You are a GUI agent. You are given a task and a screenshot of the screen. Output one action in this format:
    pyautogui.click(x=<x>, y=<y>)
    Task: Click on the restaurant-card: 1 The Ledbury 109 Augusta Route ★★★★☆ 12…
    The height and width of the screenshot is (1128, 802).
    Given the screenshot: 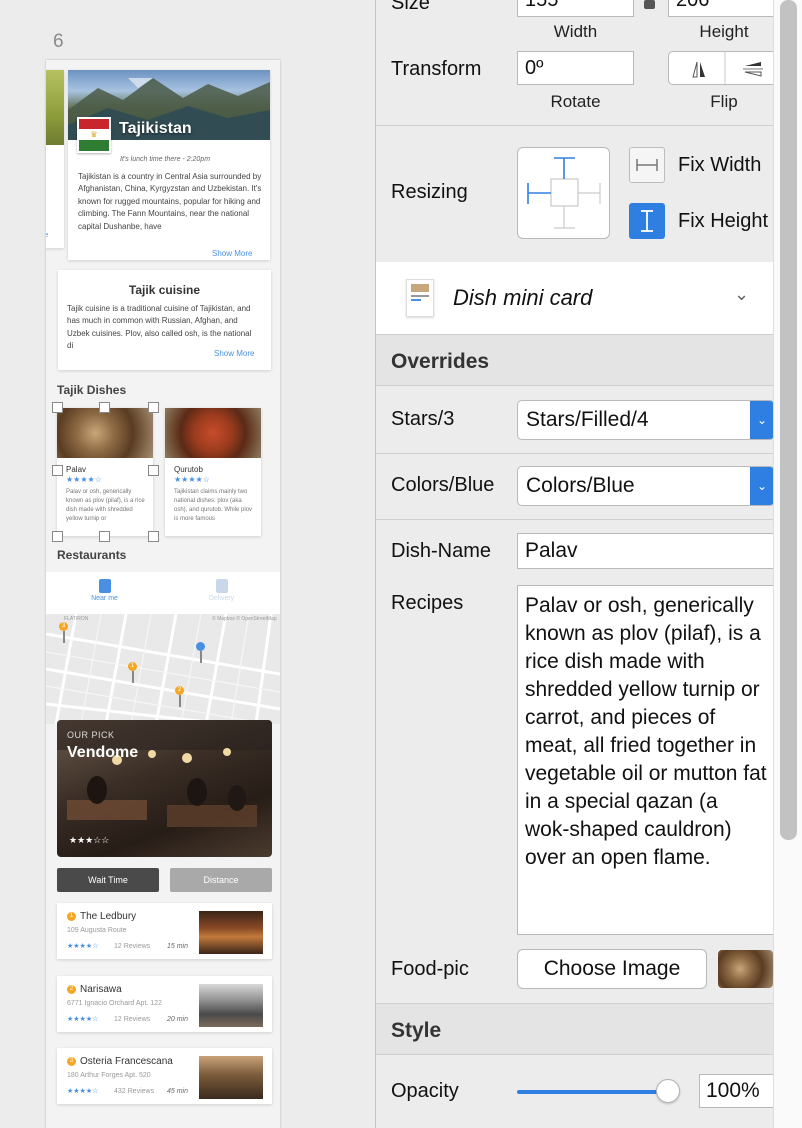 What is the action you would take?
    pyautogui.click(x=164, y=931)
    